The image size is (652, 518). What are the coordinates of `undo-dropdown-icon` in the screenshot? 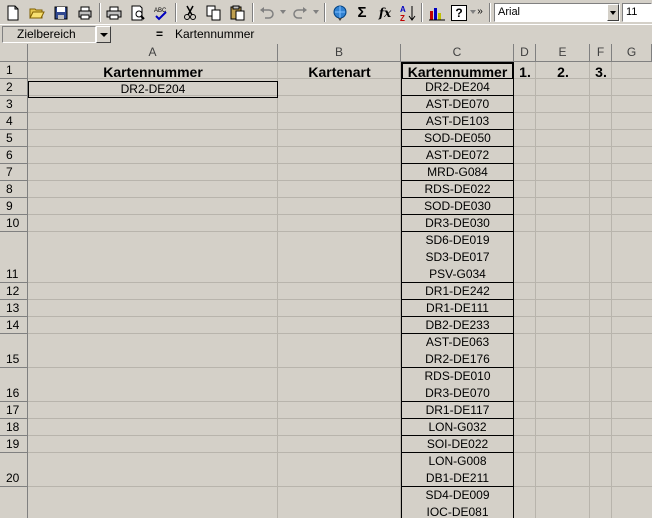 It's located at (283, 12).